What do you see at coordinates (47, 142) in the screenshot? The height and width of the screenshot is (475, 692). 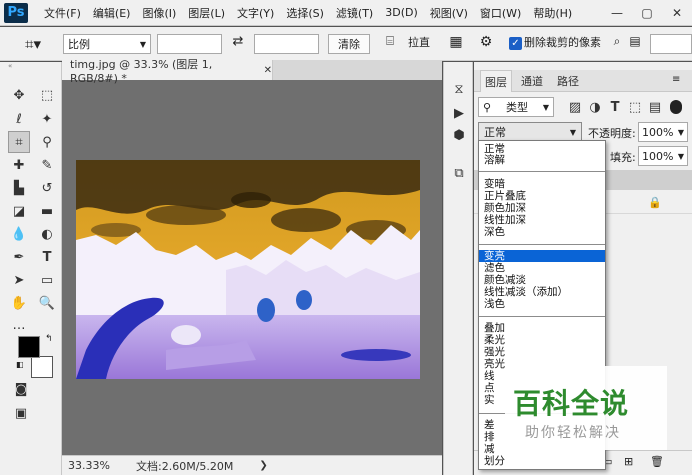 I see `eyedropper-icon: ⚲` at bounding box center [47, 142].